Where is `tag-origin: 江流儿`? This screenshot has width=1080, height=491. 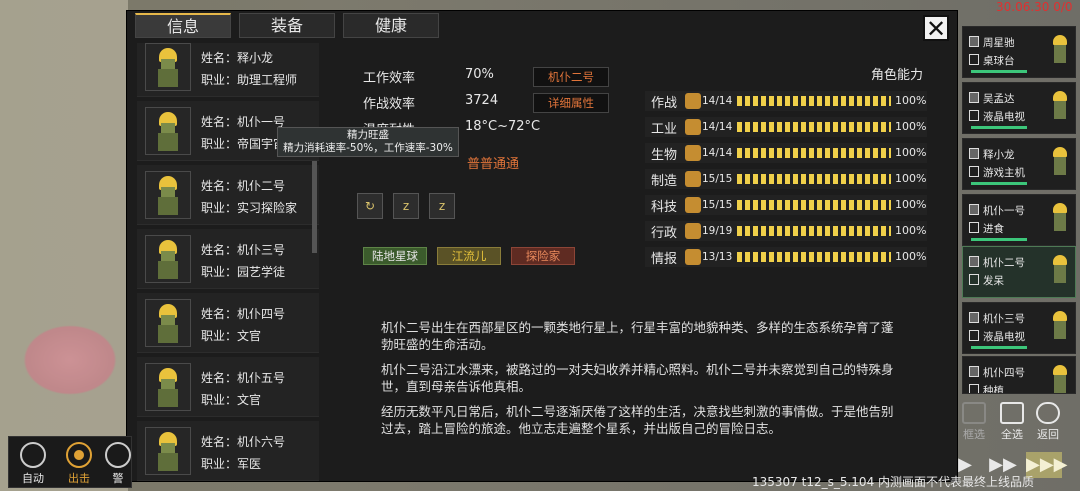
tag-origin: 江流儿 is located at coordinates (469, 256).